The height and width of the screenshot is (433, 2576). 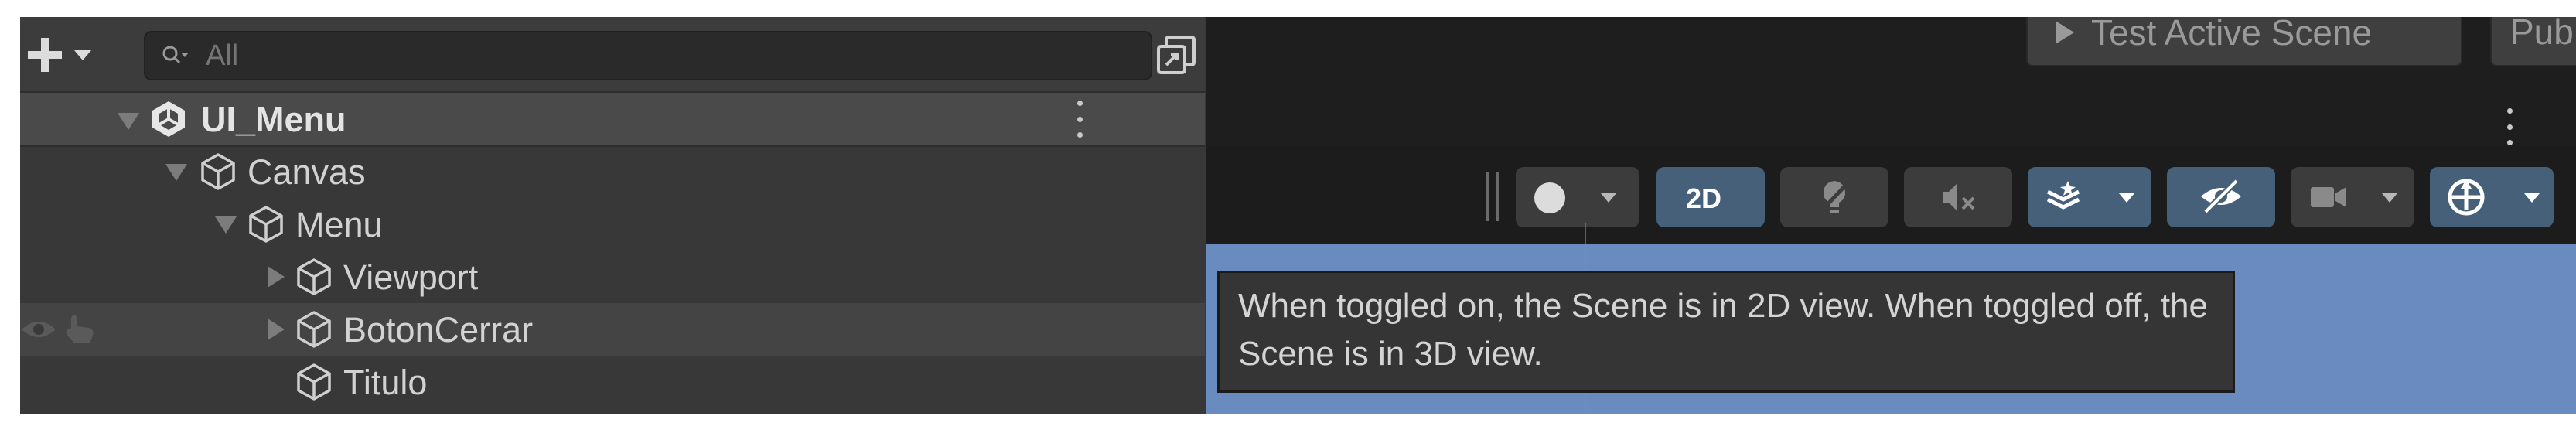 I want to click on test-active-scene-button: Test Active Scene, so click(x=2244, y=41).